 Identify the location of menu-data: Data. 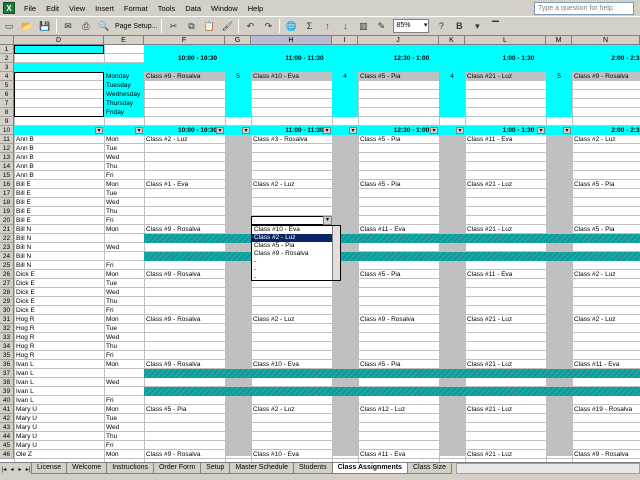
(193, 8).